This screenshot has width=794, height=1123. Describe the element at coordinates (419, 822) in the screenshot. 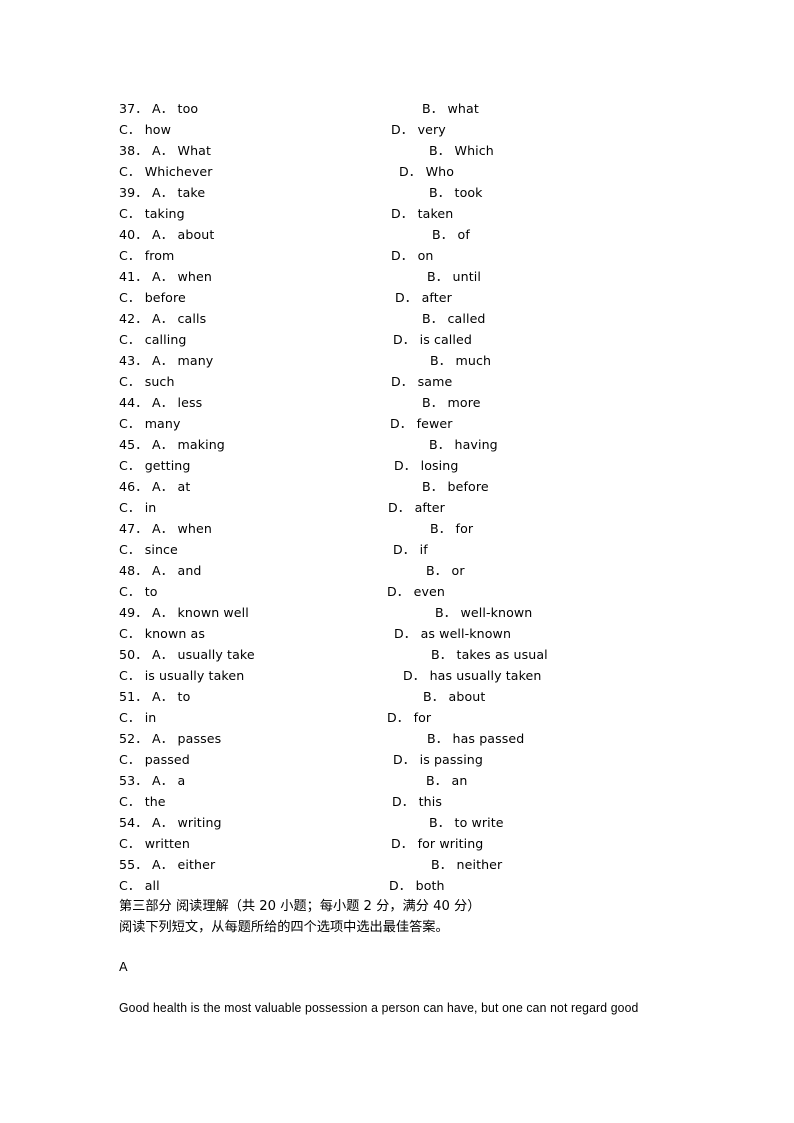

I see `option-row: 54． A． writing B． to write` at that location.